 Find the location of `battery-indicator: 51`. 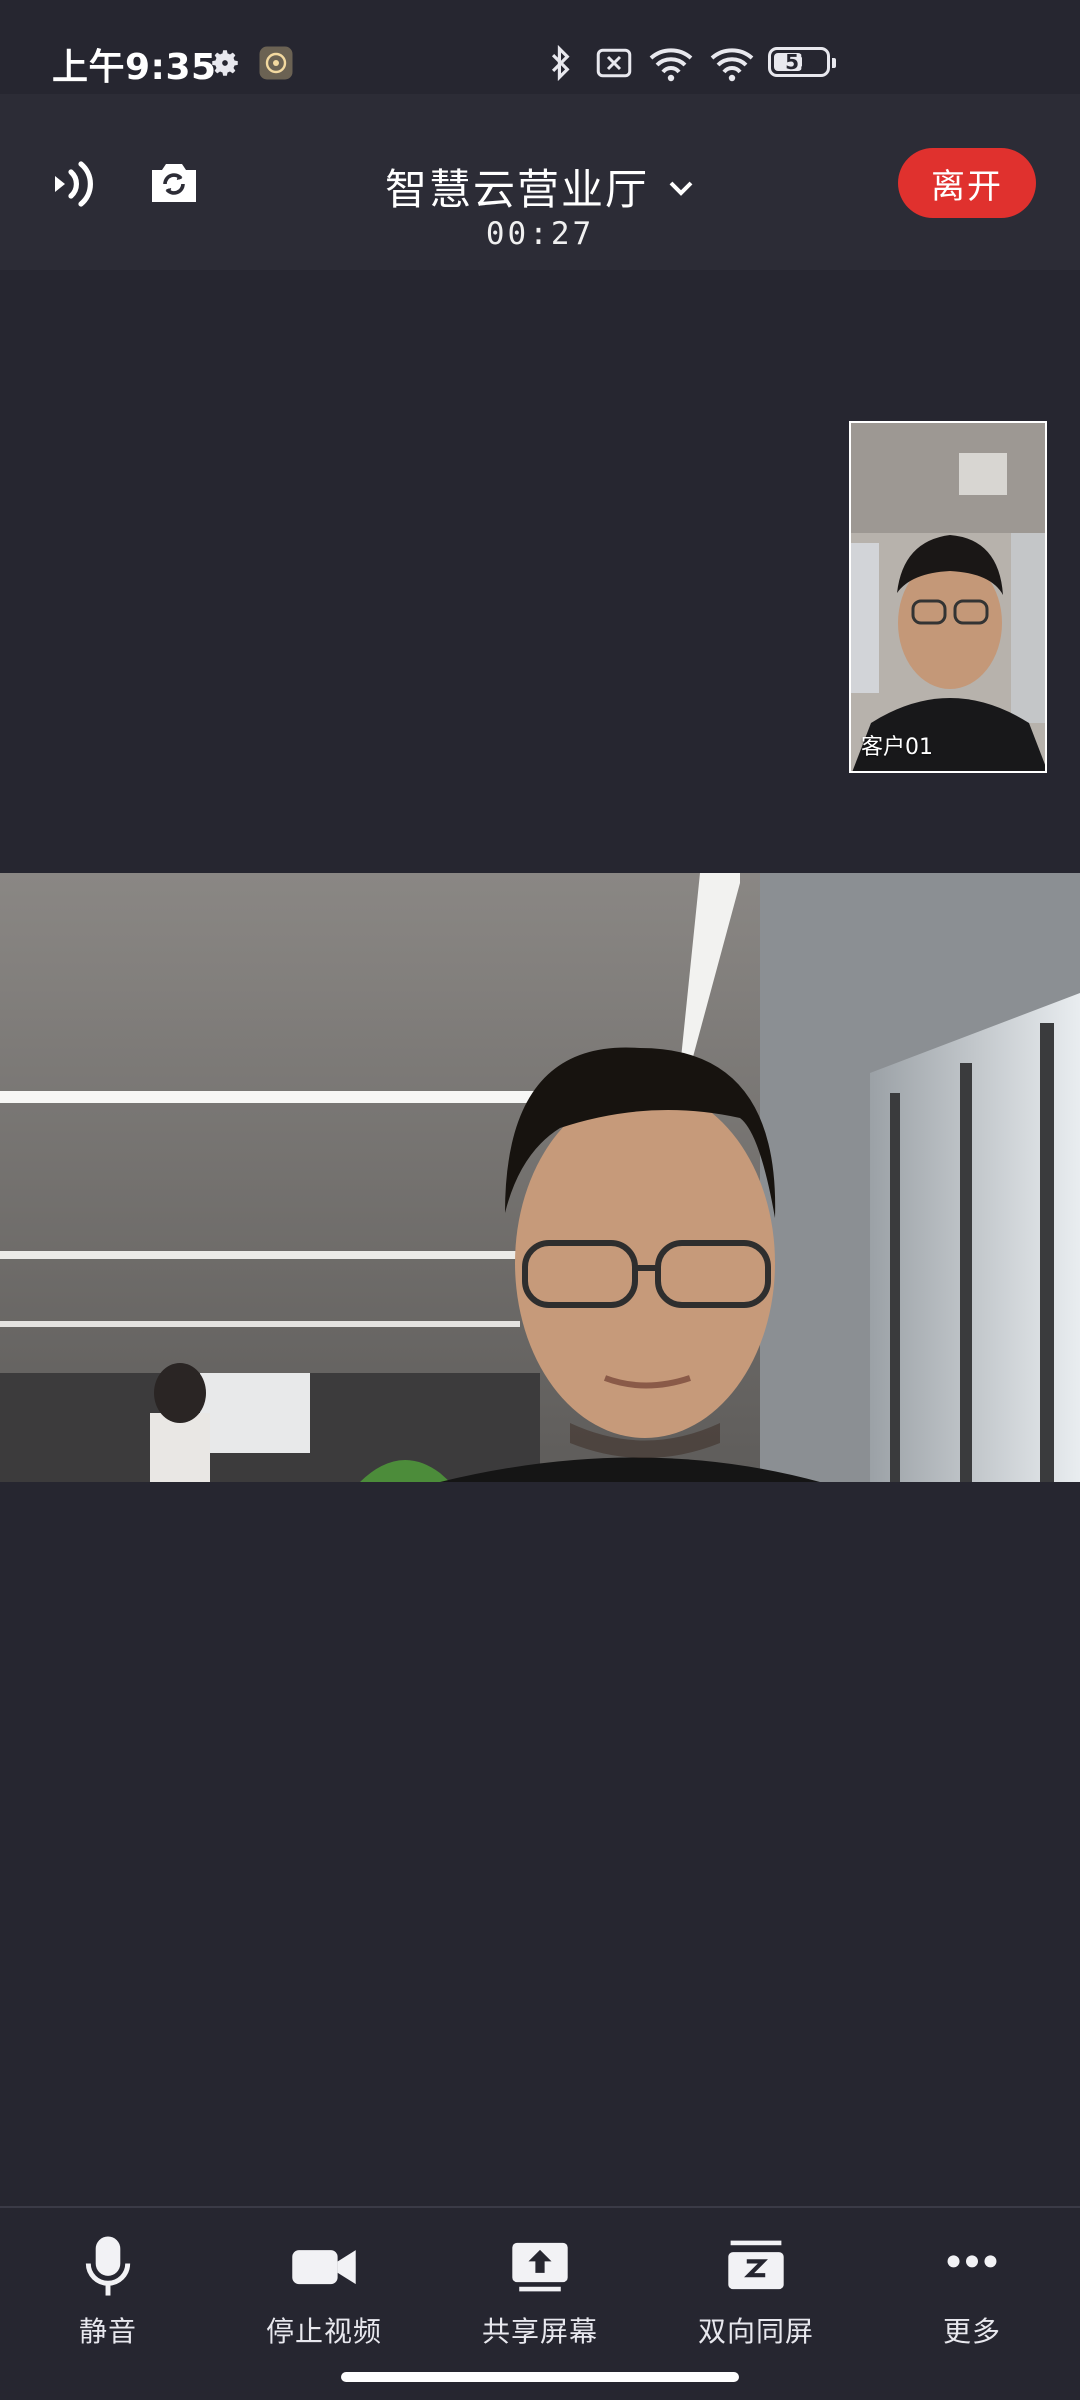

battery-indicator: 51 is located at coordinates (802, 62).